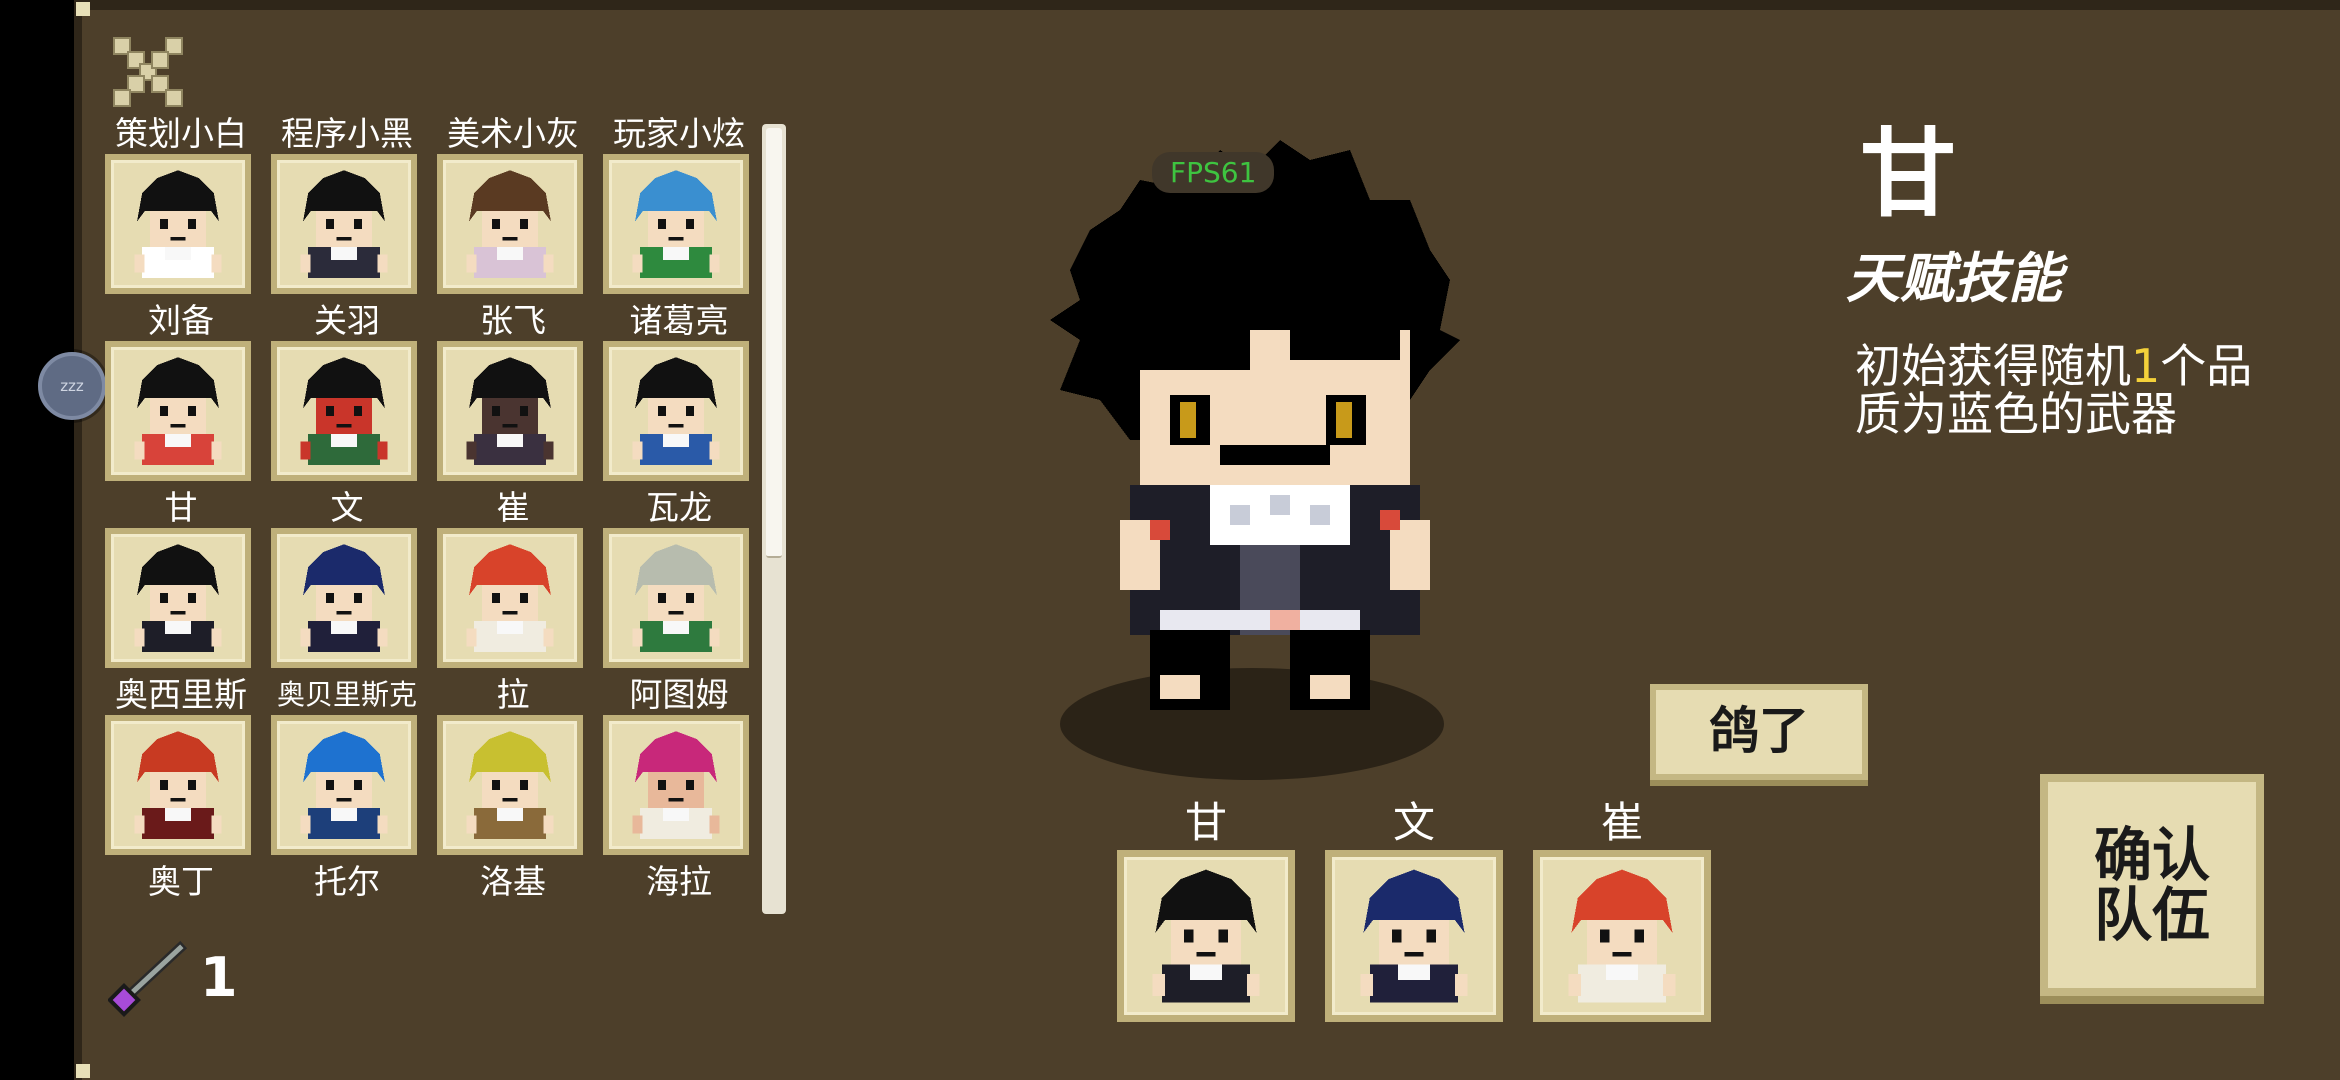 The height and width of the screenshot is (1080, 2340). What do you see at coordinates (1205, 822) in the screenshot?
I see `team-slot-name: 甘` at bounding box center [1205, 822].